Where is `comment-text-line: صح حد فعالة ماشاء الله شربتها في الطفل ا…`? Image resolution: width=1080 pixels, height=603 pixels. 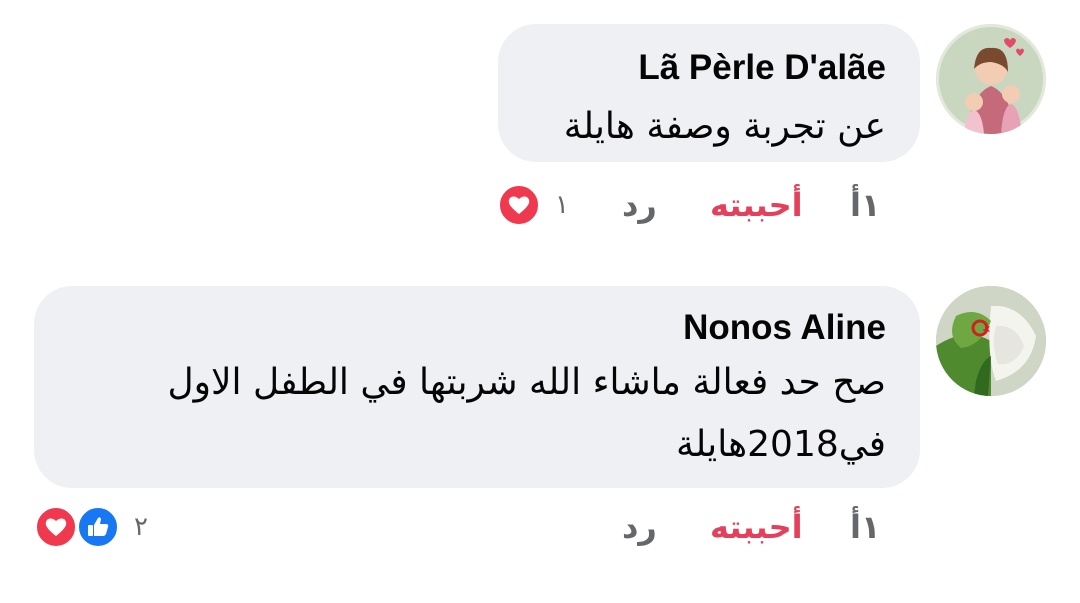
comment-text-line: صح حد فعالة ماشاء الله شربتها في الطفل ا… is located at coordinates (526, 382).